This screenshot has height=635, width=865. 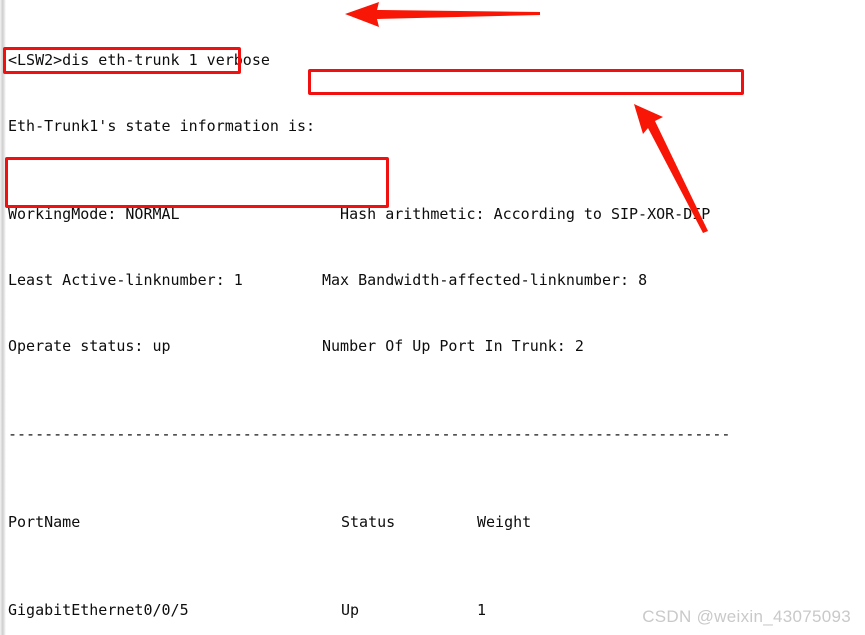 What do you see at coordinates (125, 280) in the screenshot?
I see `least-active-linknumber-value: Least Active-linknumber: 1` at bounding box center [125, 280].